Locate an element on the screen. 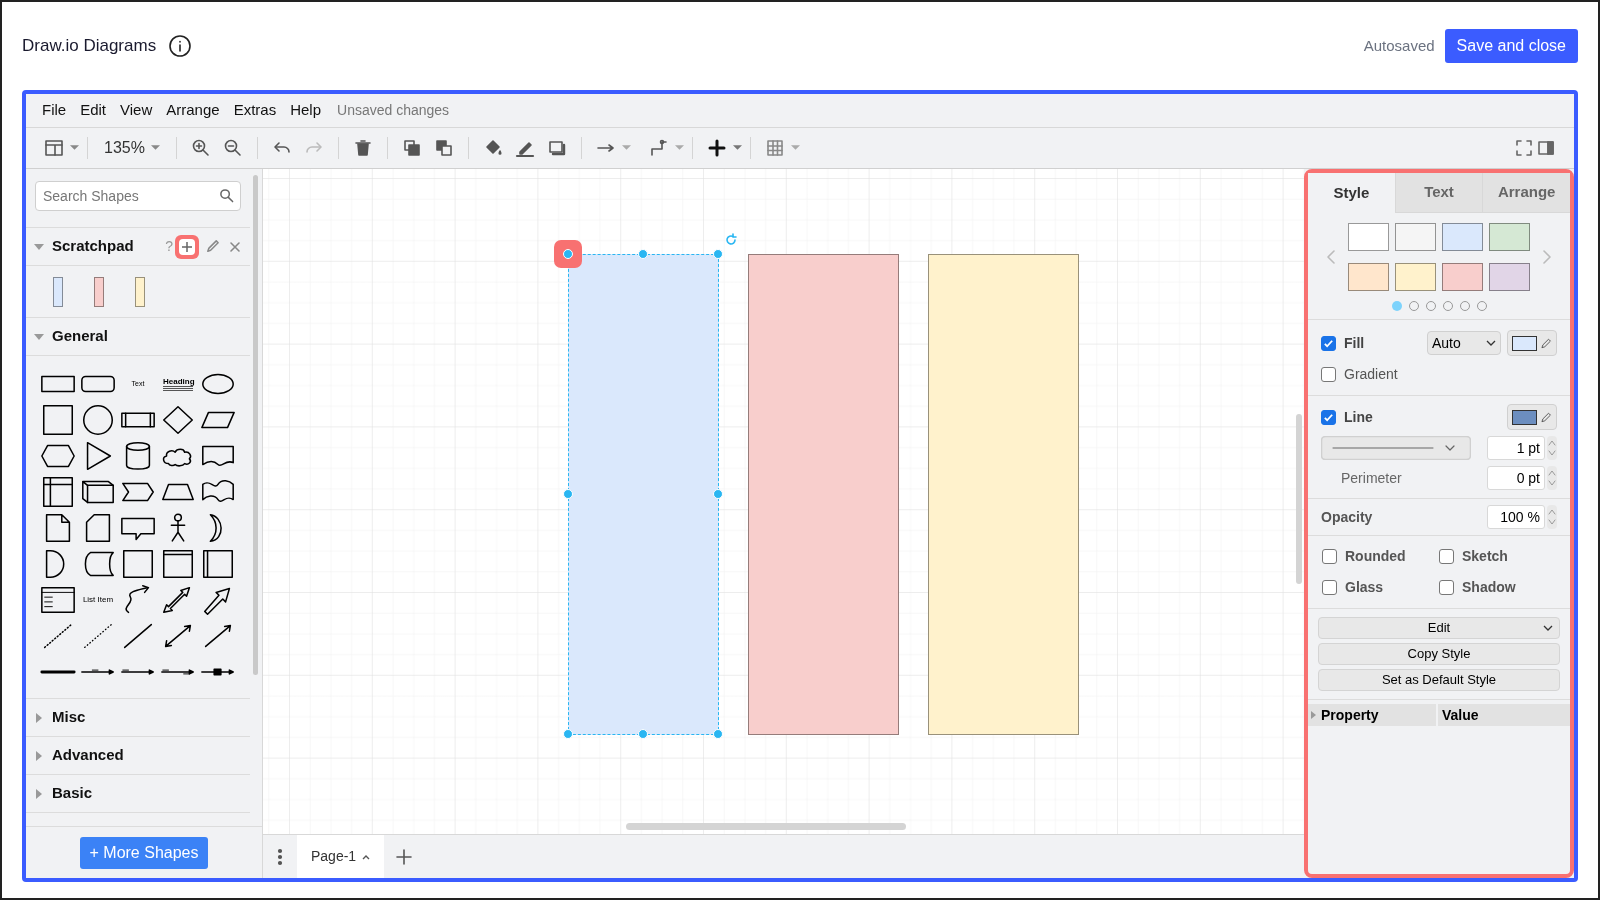  shadow-icon is located at coordinates (556, 148).